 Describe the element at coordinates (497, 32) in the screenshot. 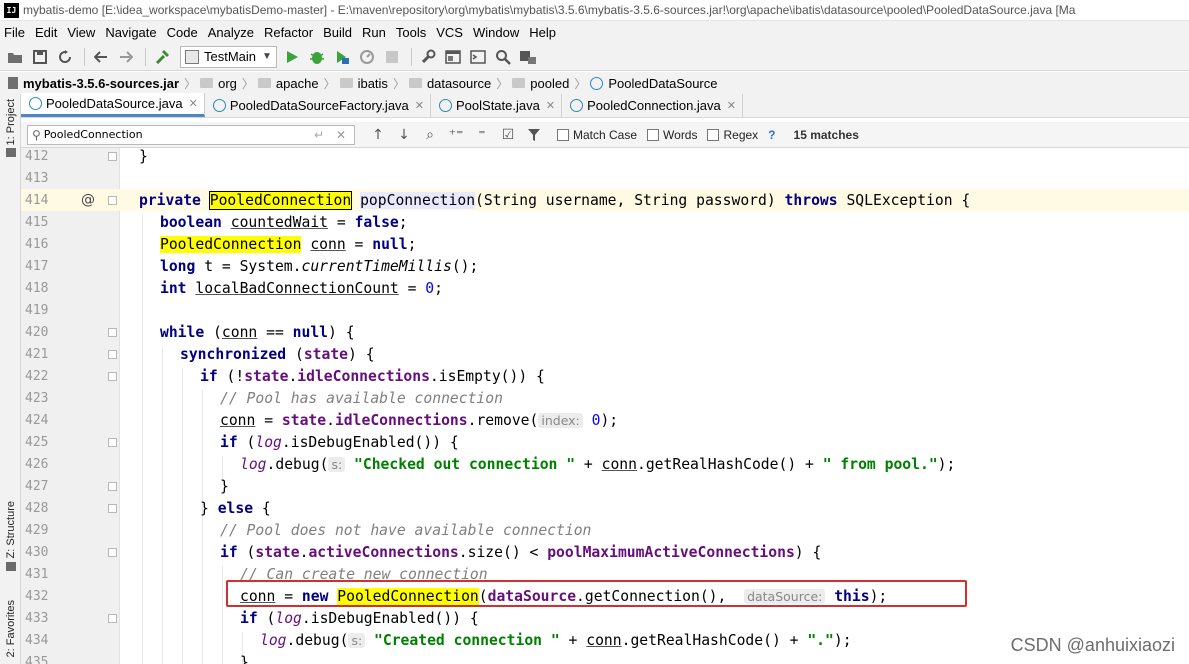

I see `menu-window: Window` at that location.